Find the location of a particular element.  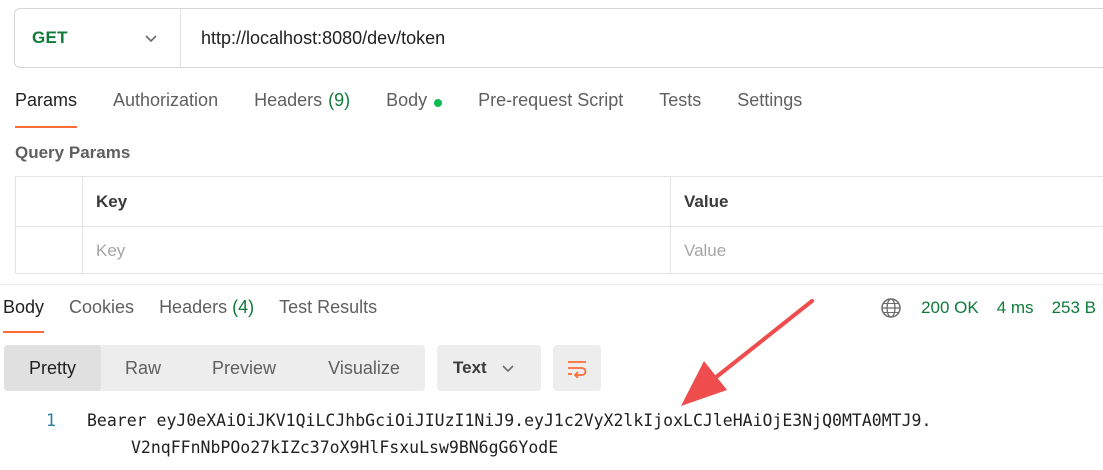

checkbox-column is located at coordinates (49, 201).